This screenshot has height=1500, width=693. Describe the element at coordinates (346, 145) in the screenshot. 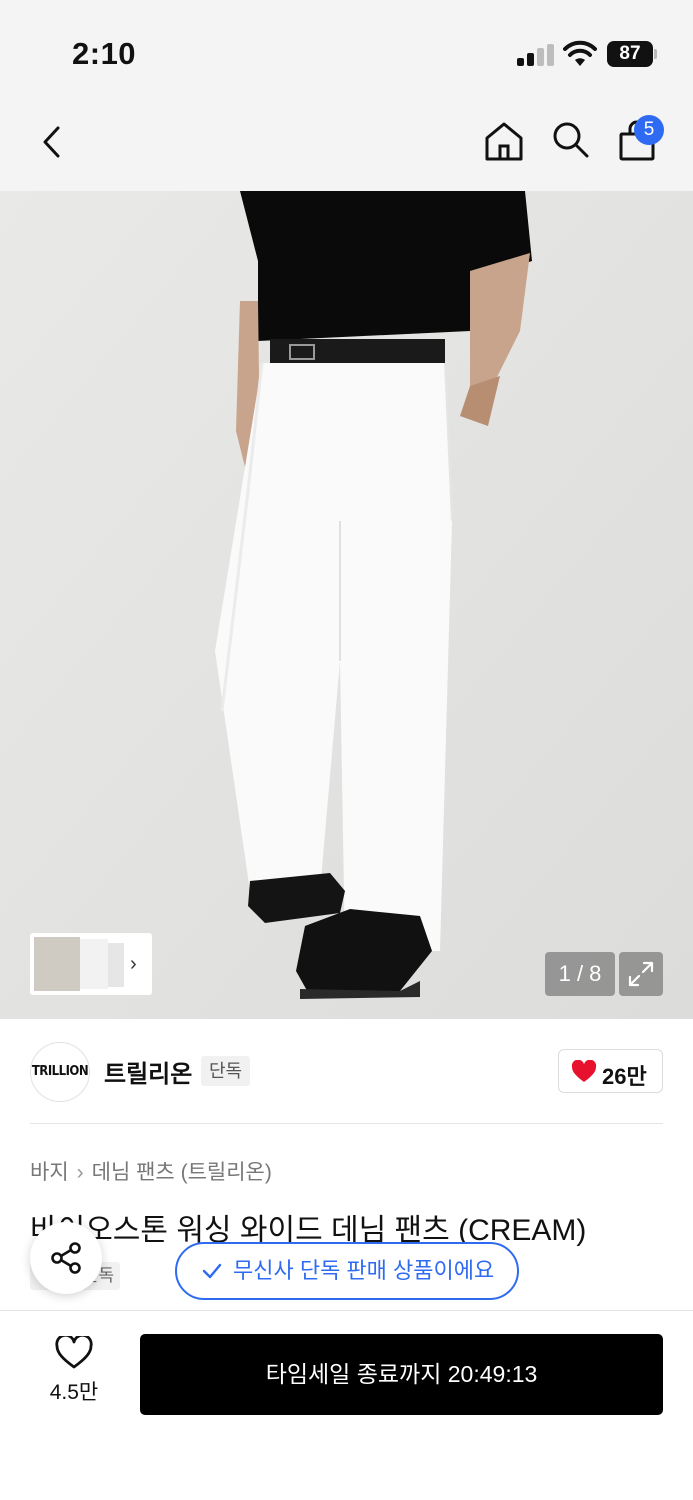

I see `top-nav-bar: 5` at that location.